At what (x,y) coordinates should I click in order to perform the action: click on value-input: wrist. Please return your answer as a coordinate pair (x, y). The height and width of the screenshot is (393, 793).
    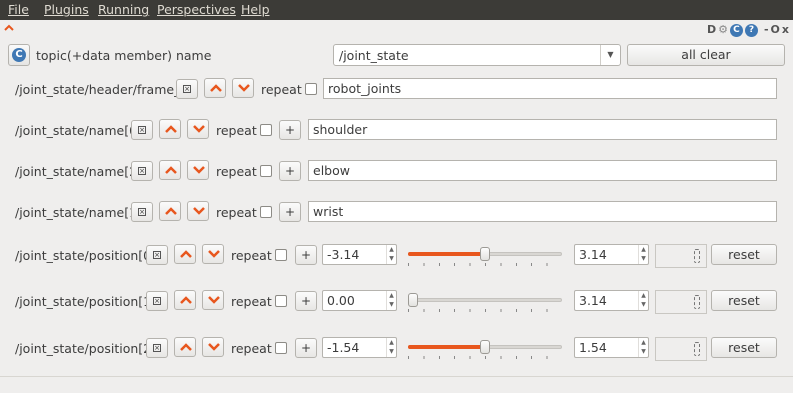
    Looking at the image, I should click on (542, 211).